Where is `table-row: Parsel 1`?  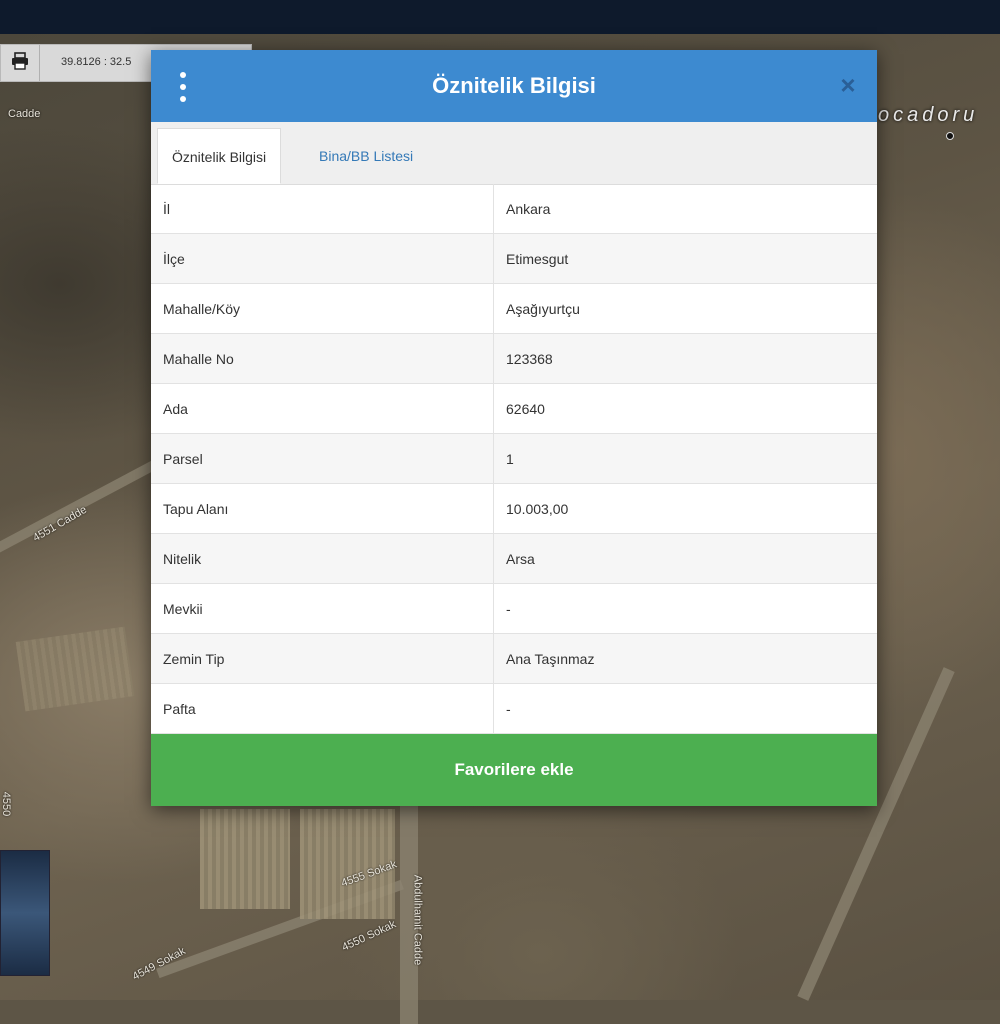
table-row: Parsel 1 is located at coordinates (514, 458).